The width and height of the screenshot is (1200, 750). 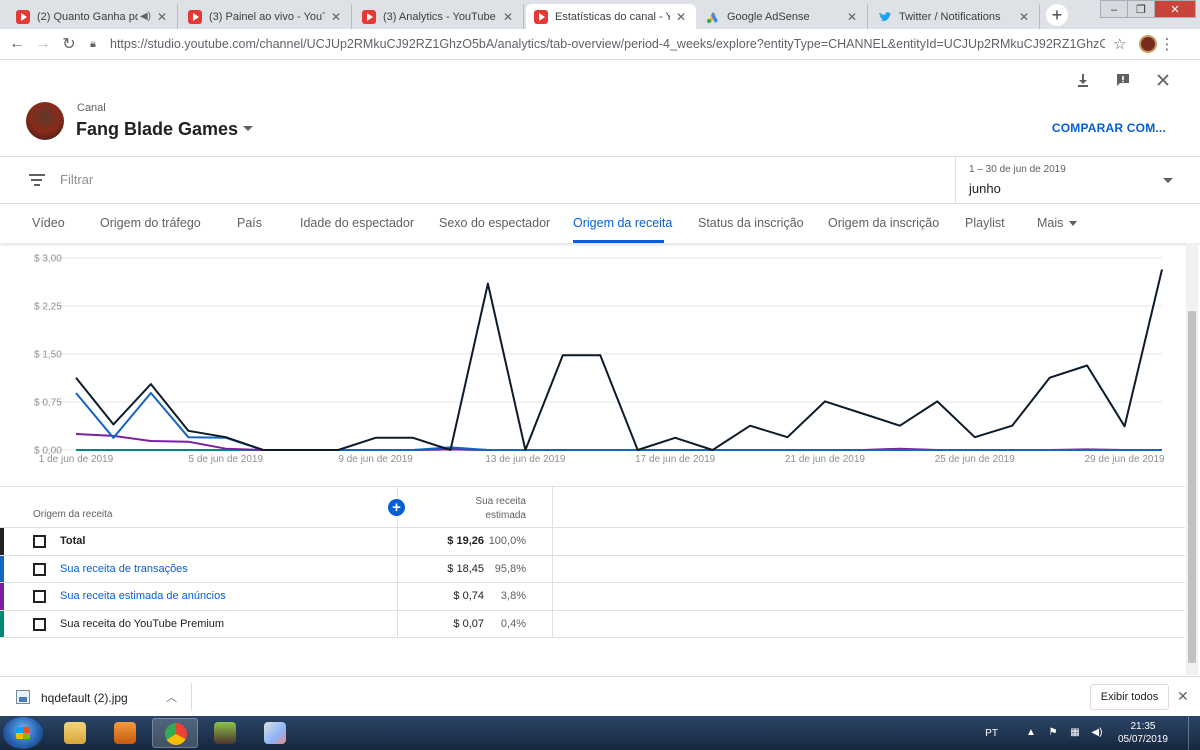 What do you see at coordinates (48, 307) in the screenshot?
I see `y-tick-label: $ 2,25` at bounding box center [48, 307].